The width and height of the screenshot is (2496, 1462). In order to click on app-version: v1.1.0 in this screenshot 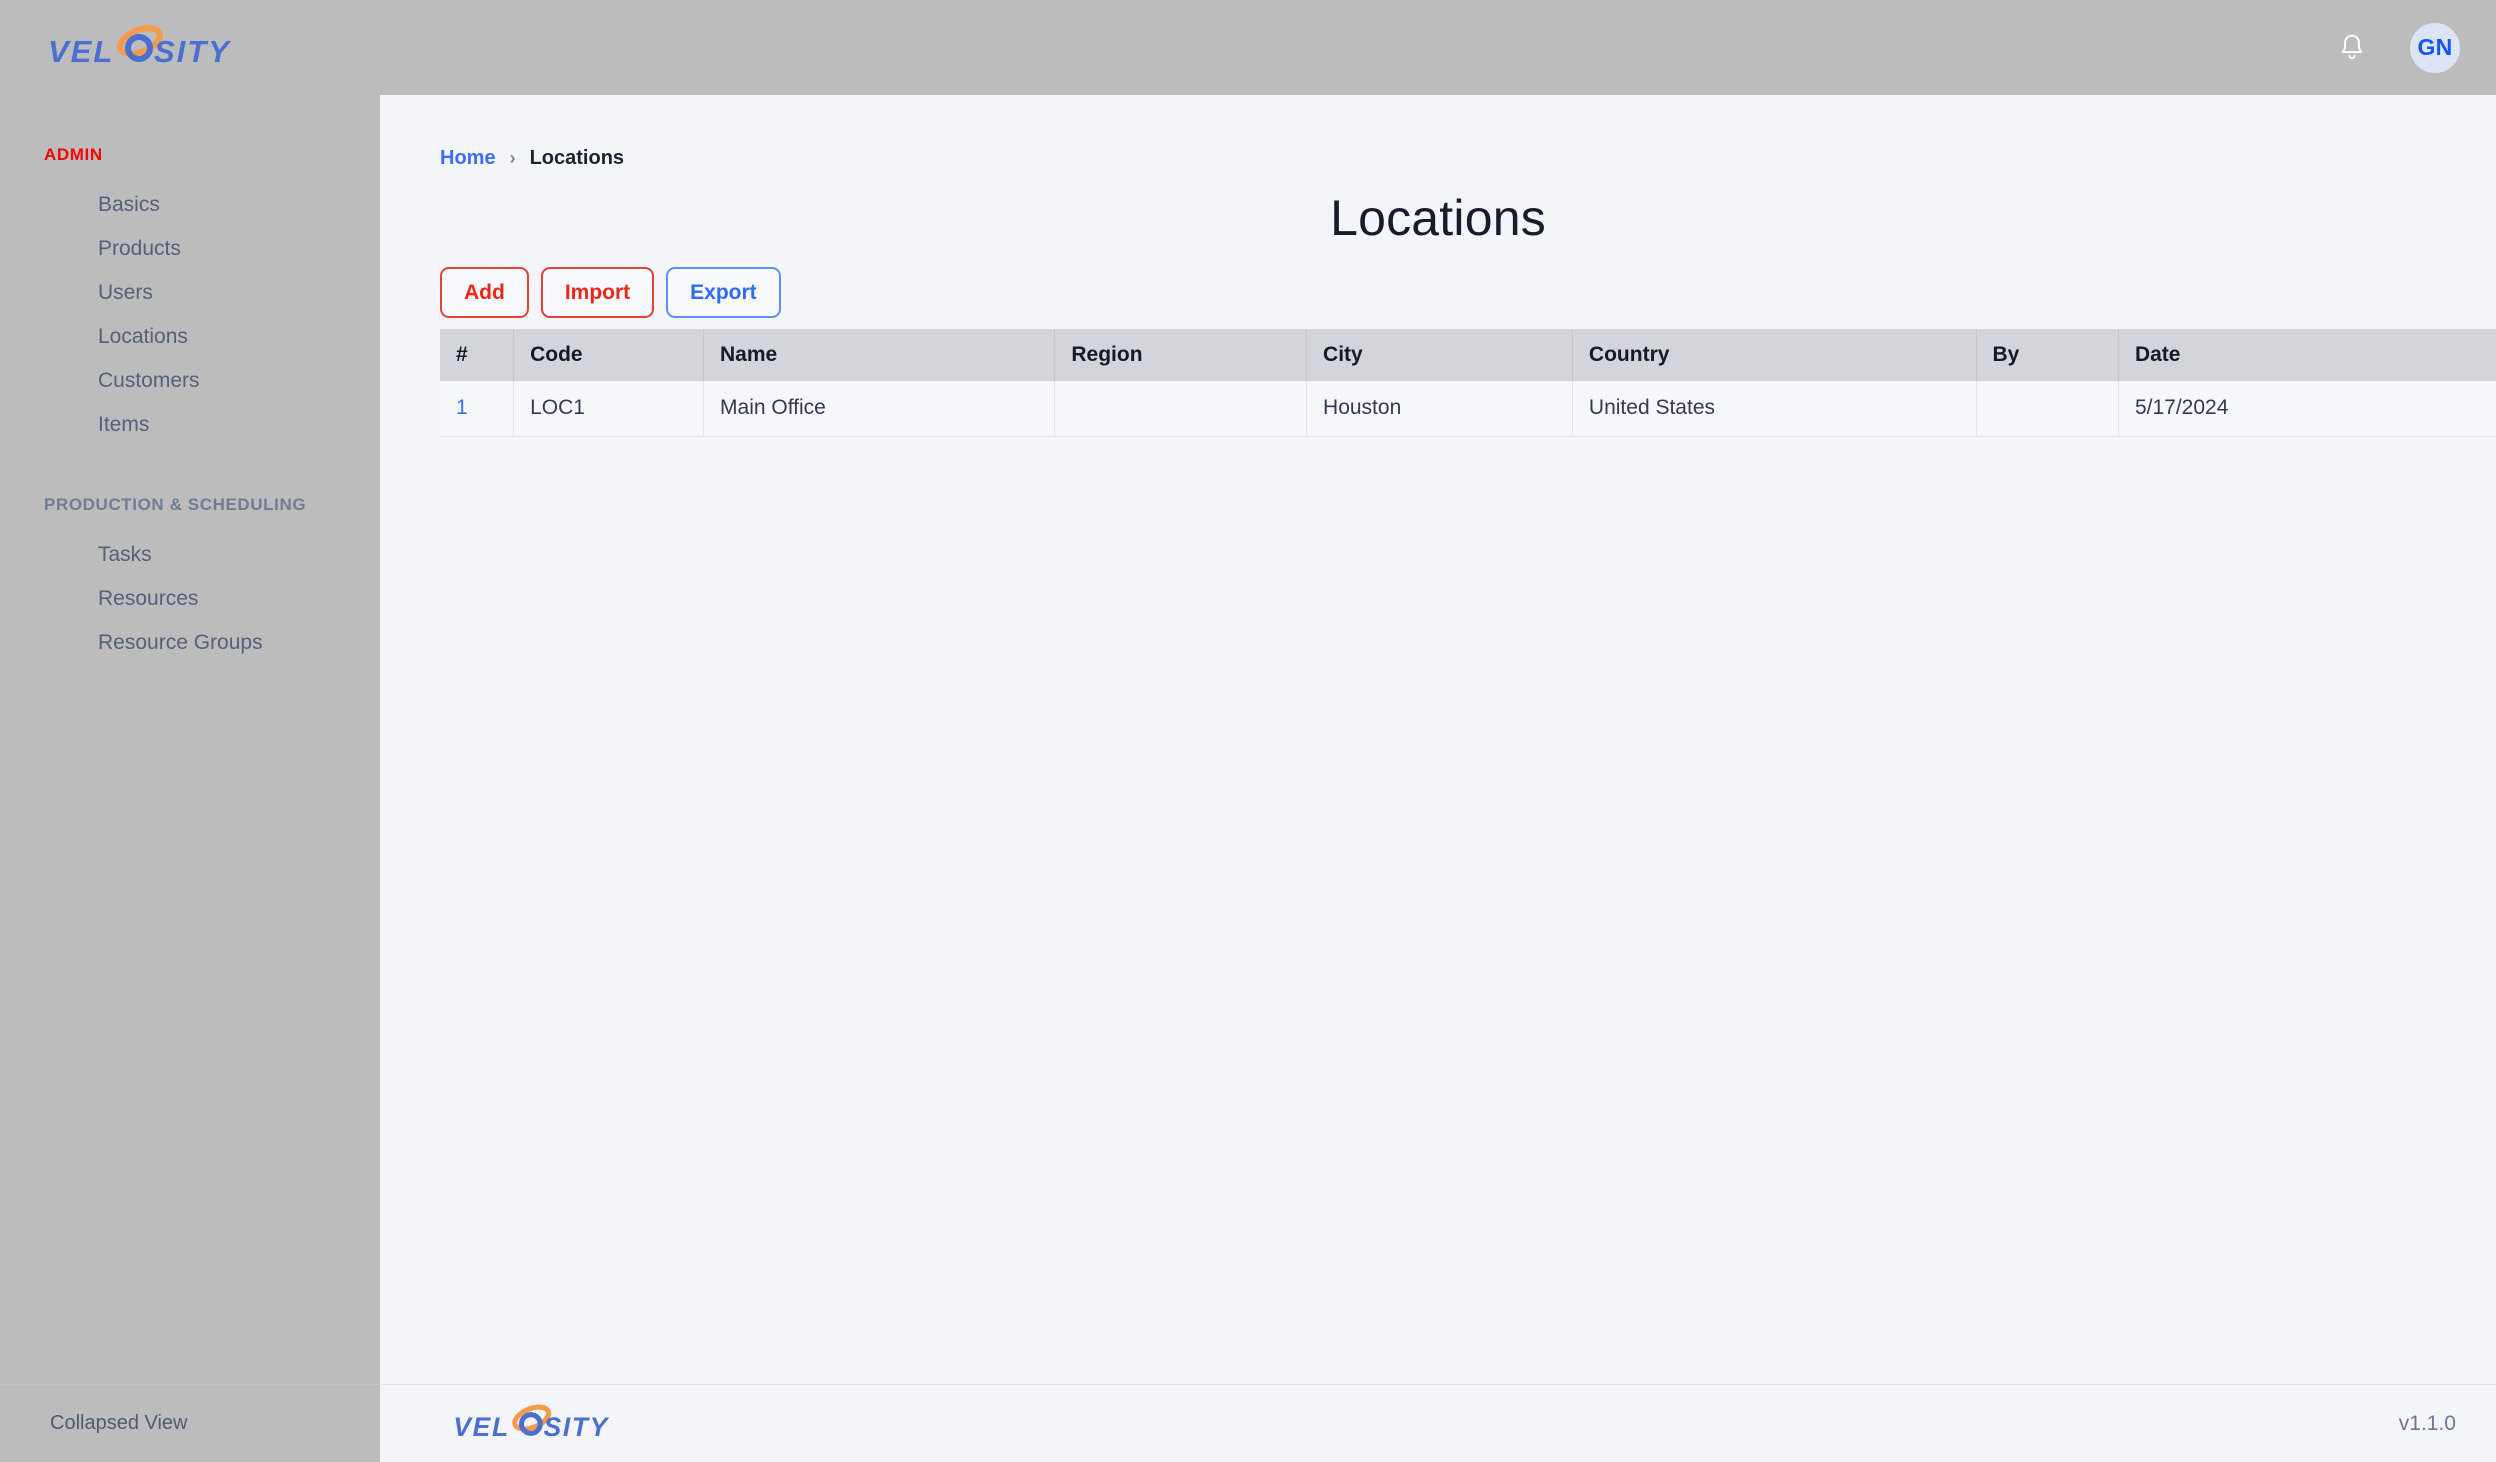, I will do `click(2427, 1423)`.